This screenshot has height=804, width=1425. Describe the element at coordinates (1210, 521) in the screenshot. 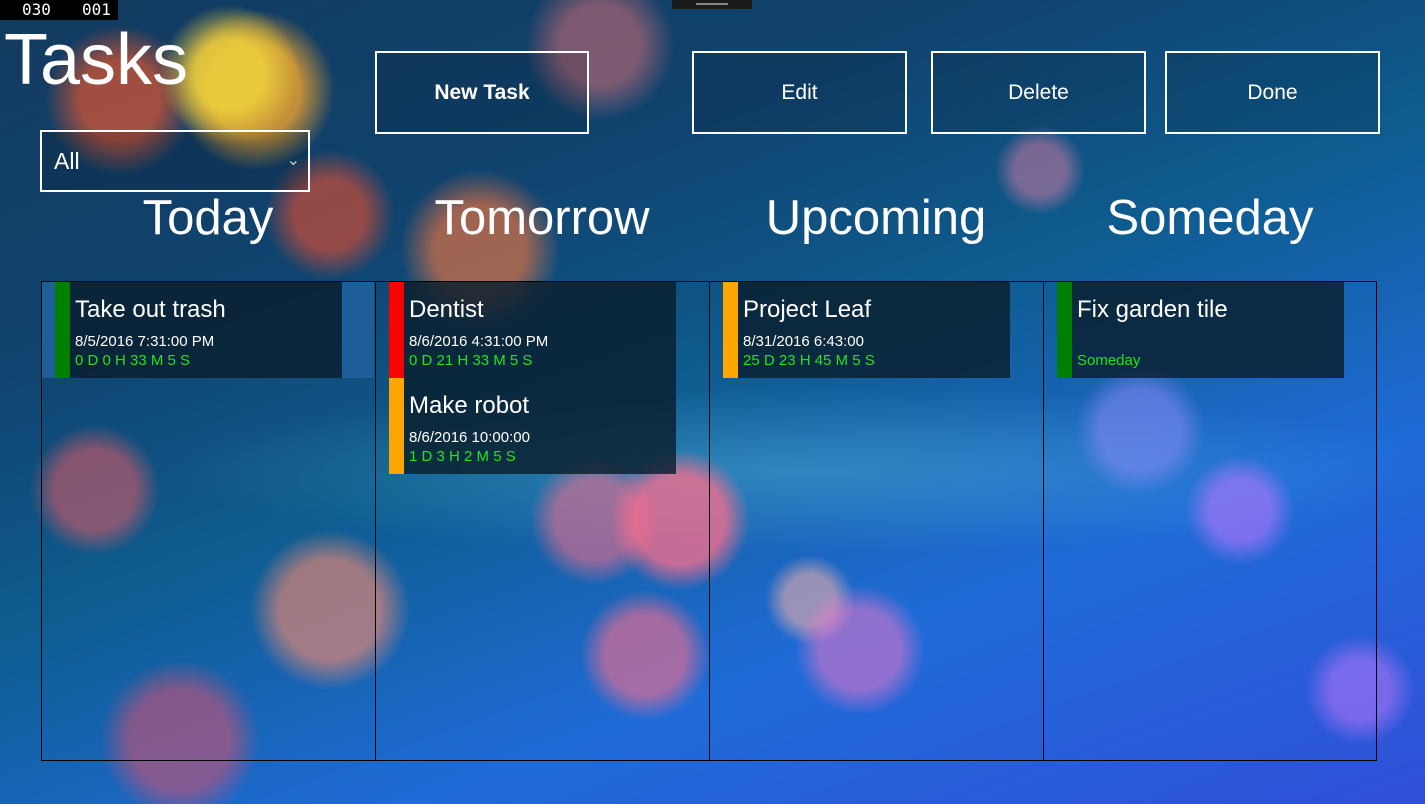

I see `column-someday: Fix garden tile Someday` at that location.